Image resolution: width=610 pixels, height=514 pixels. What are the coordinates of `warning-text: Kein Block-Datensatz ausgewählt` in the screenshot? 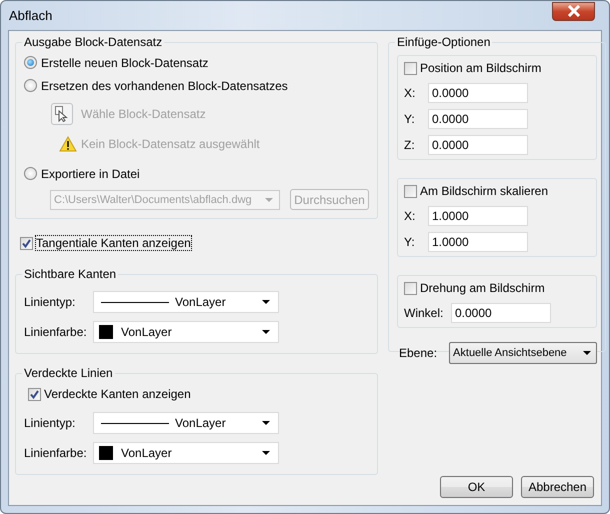 It's located at (170, 144).